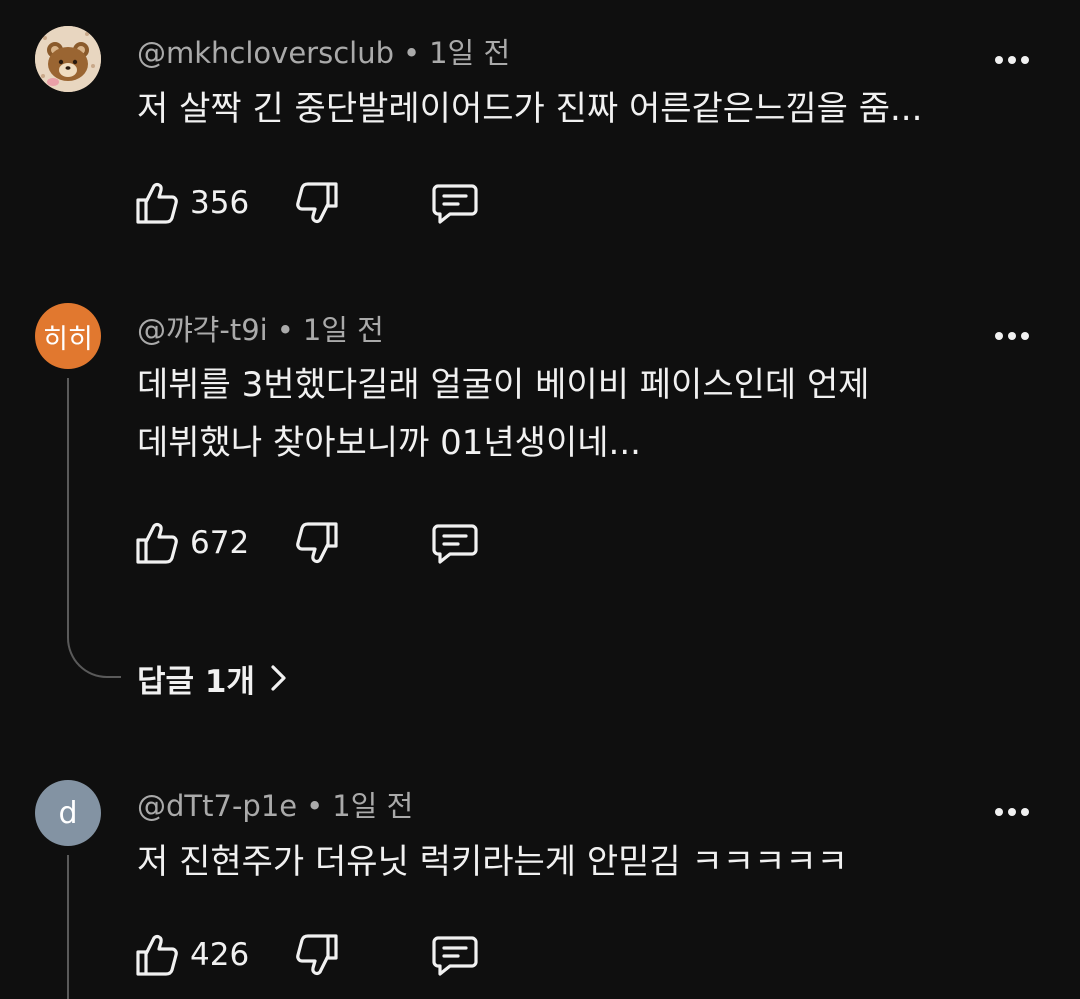 The height and width of the screenshot is (999, 1080). What do you see at coordinates (265, 53) in the screenshot?
I see `comment-username: @mkhcloversclub` at bounding box center [265, 53].